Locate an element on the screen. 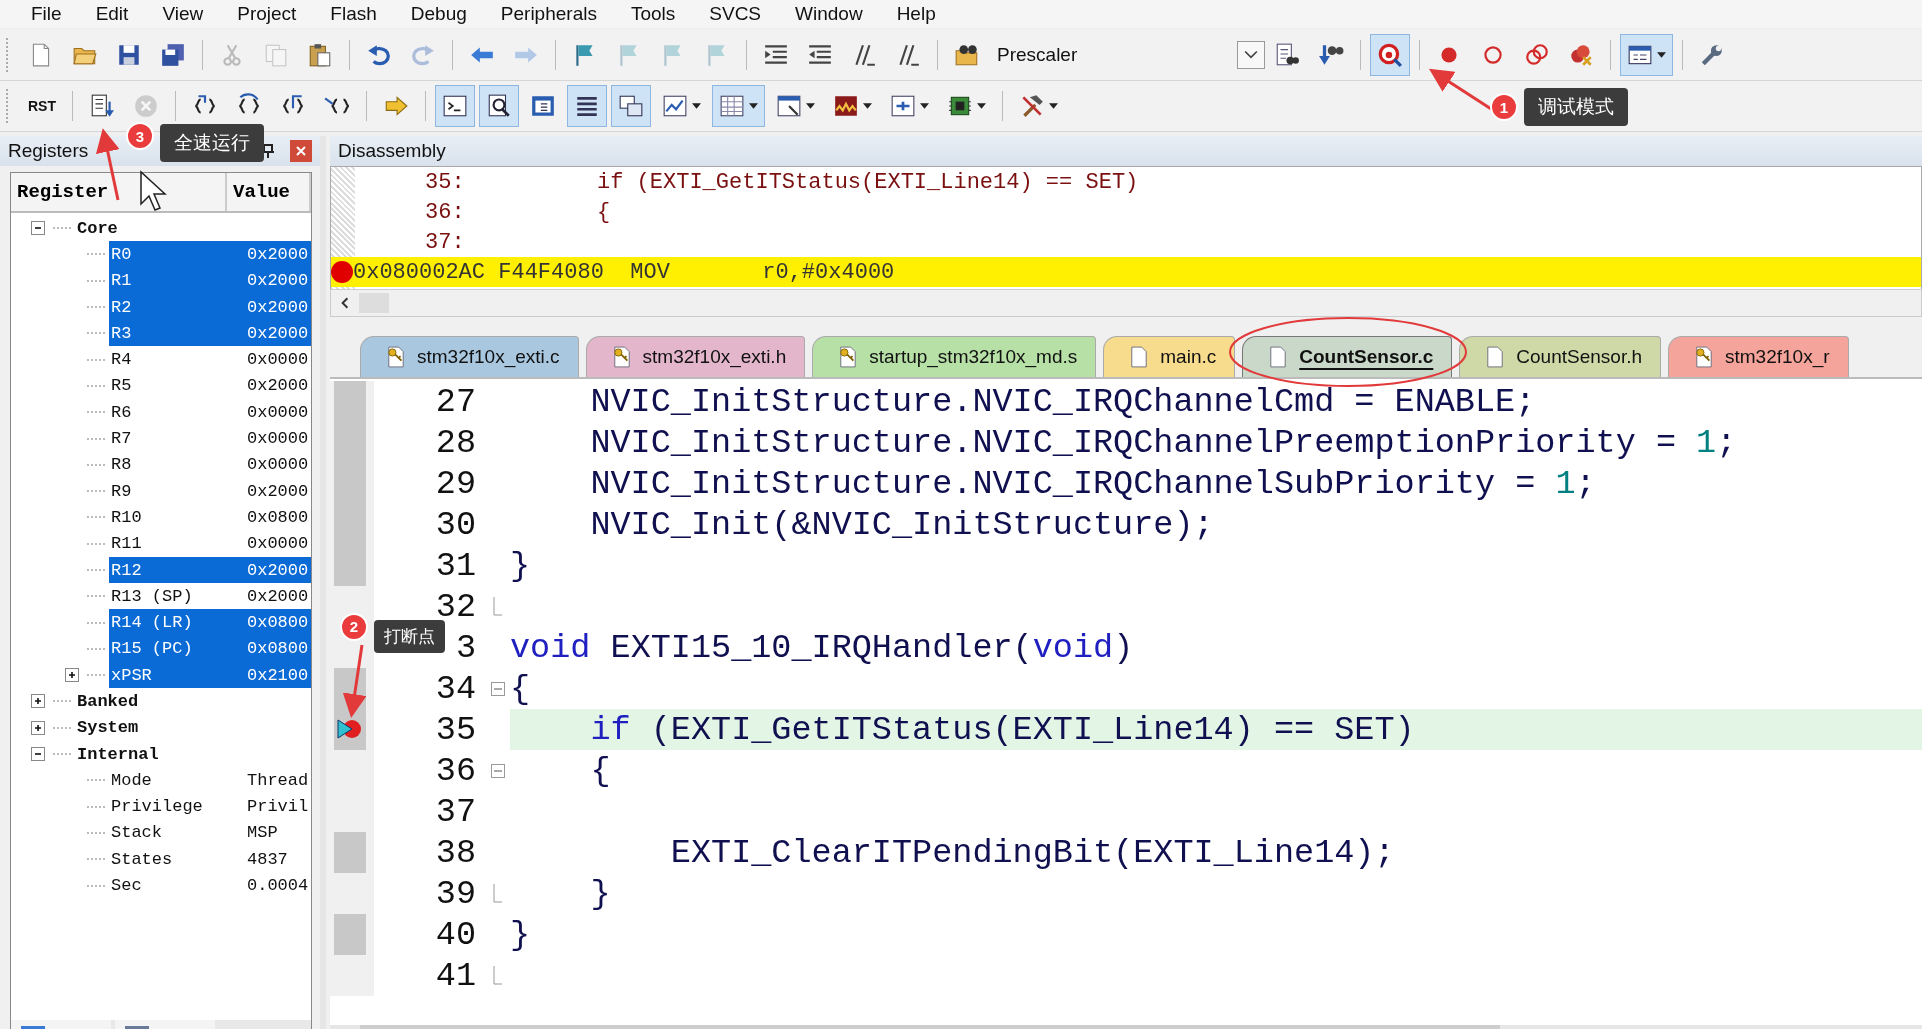  close-button is located at coordinates (301, 151).